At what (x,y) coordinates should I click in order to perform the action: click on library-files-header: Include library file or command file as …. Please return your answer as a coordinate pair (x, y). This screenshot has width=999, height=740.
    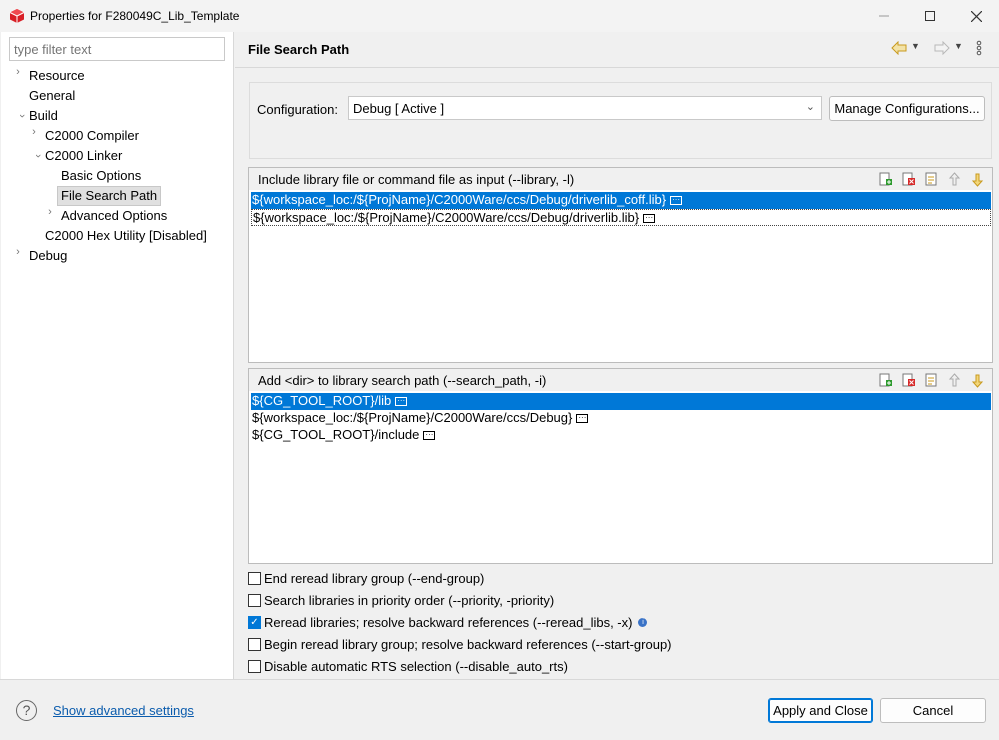
    Looking at the image, I should click on (620, 179).